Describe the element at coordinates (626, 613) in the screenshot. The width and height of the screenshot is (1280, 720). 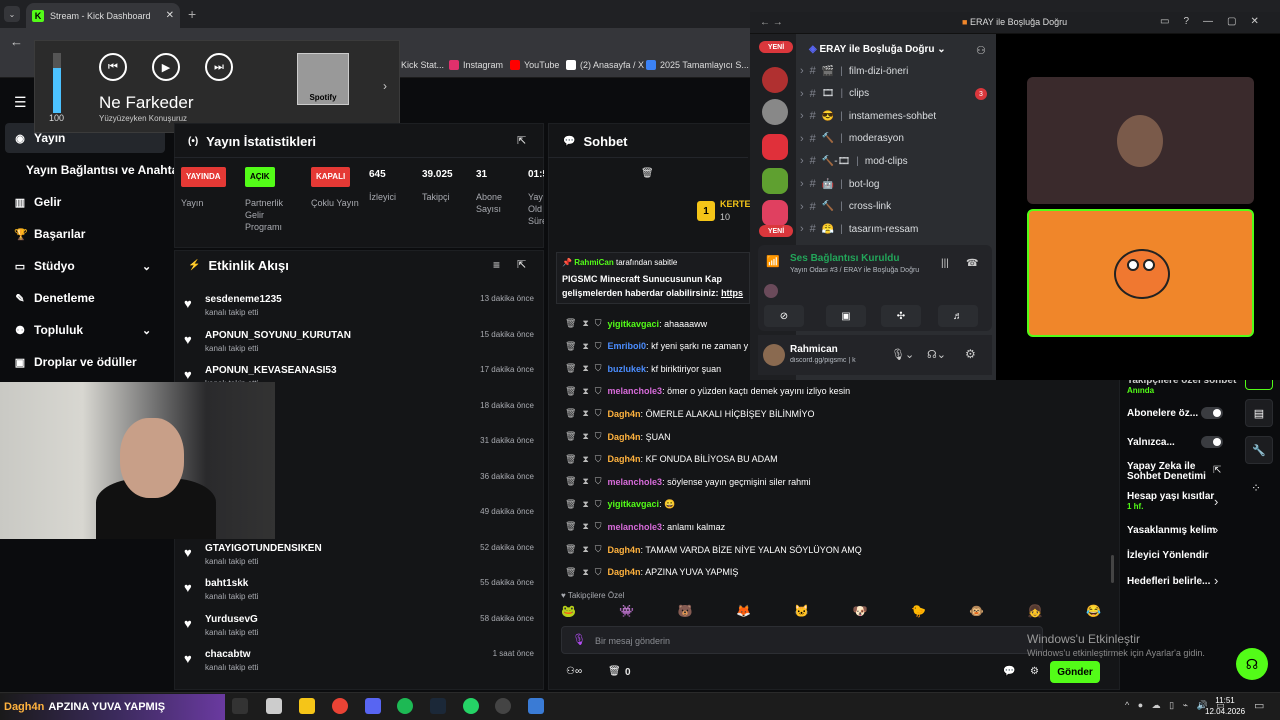
I see `emote-face-icon: 👾` at that location.